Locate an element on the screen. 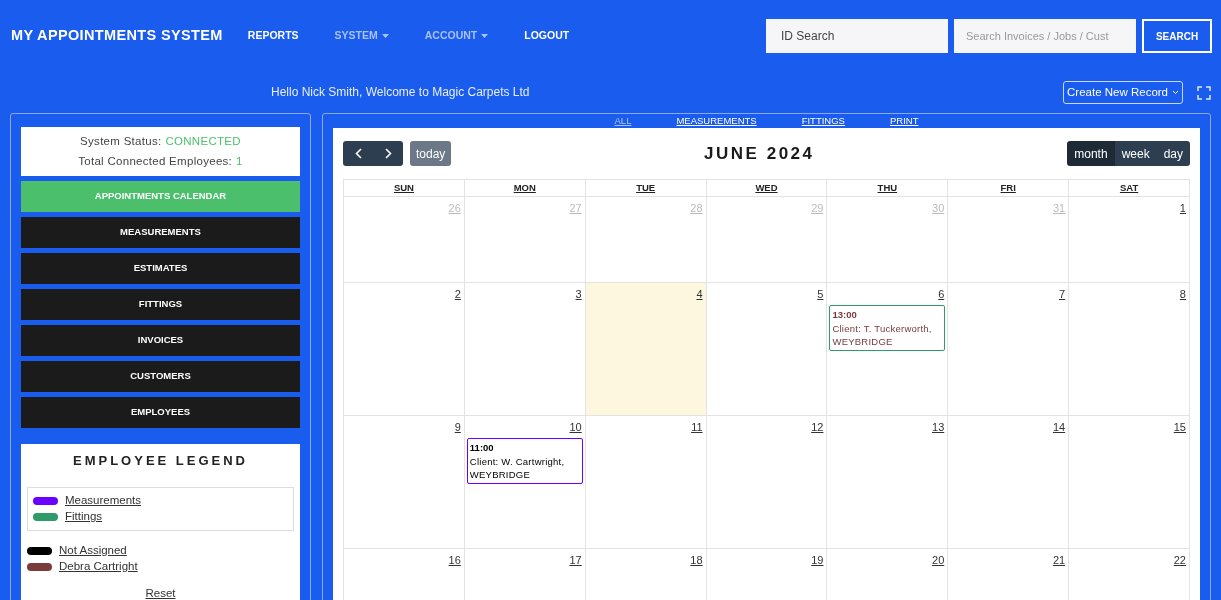 The width and height of the screenshot is (1221, 600). reset-link: Reset is located at coordinates (160, 592).